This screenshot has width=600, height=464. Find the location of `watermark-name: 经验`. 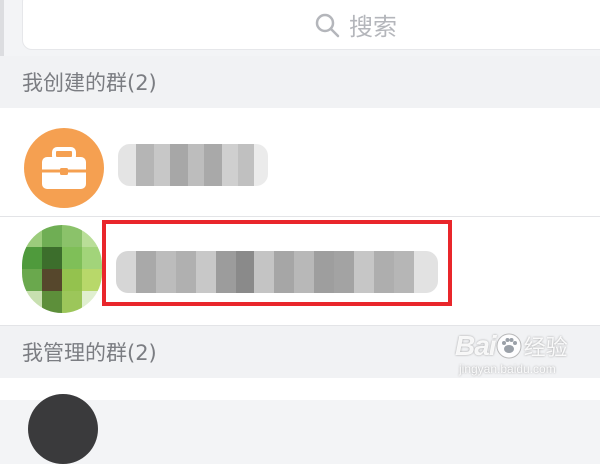

watermark-name: 经验 is located at coordinates (545, 348).